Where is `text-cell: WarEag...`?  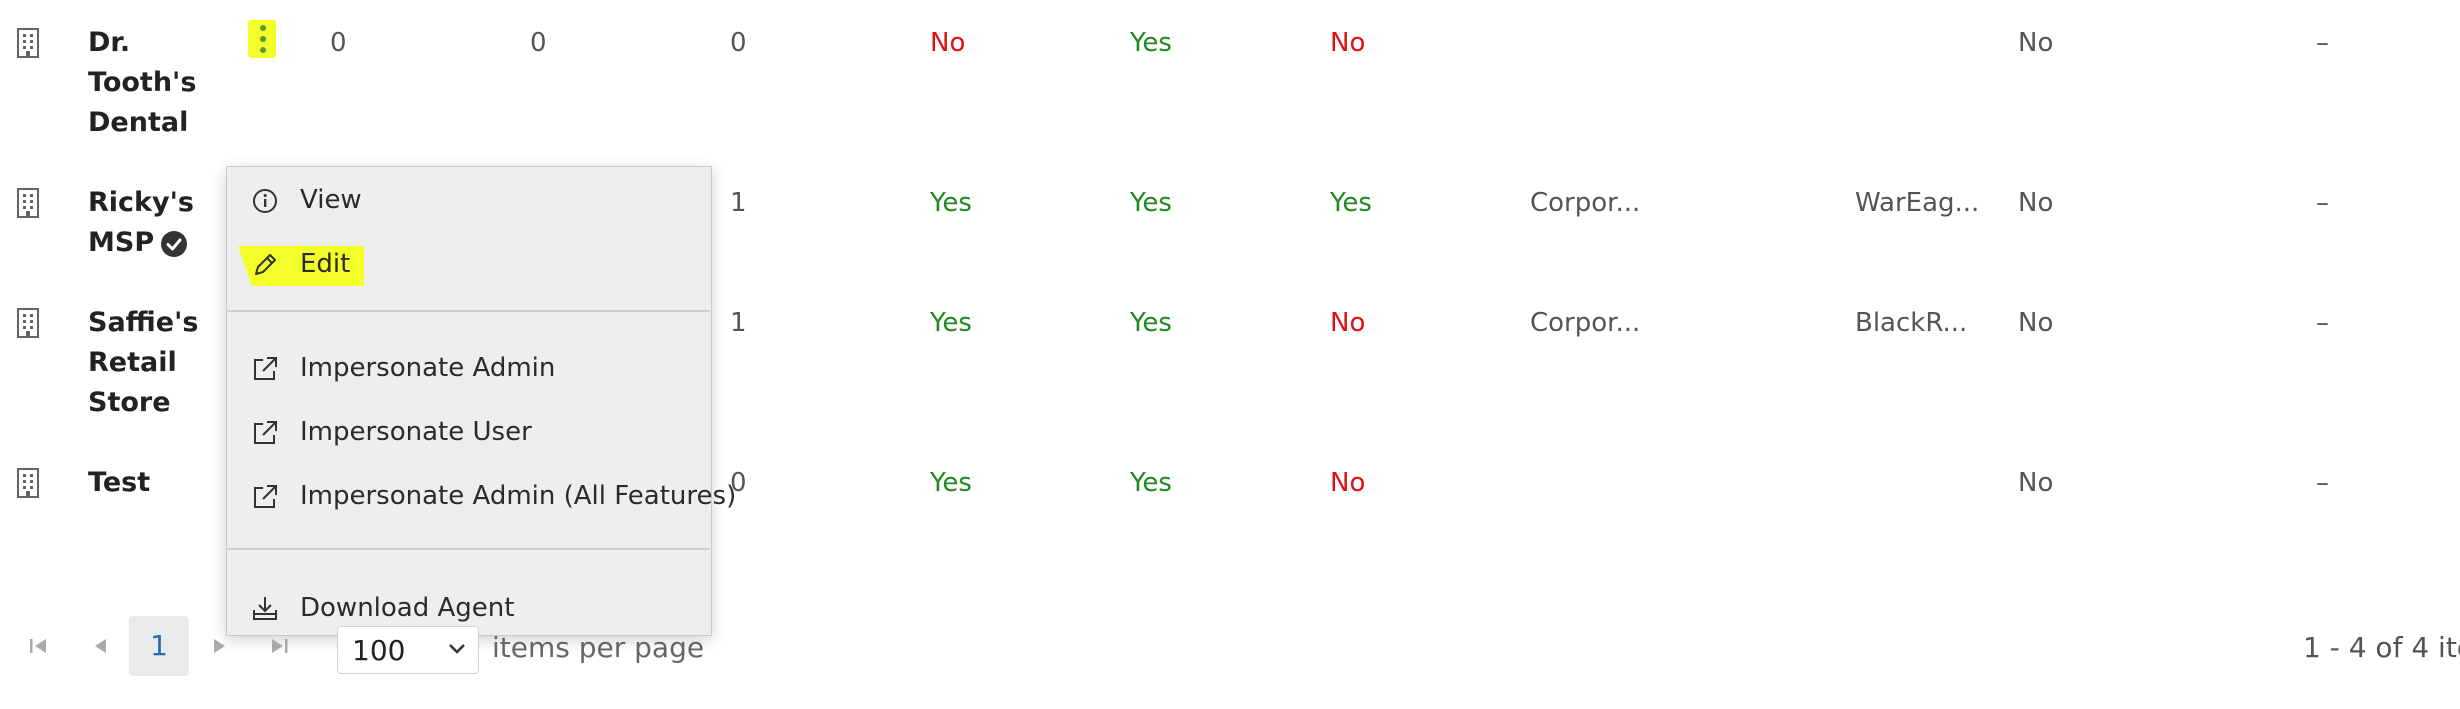 text-cell: WarEag... is located at coordinates (1917, 203).